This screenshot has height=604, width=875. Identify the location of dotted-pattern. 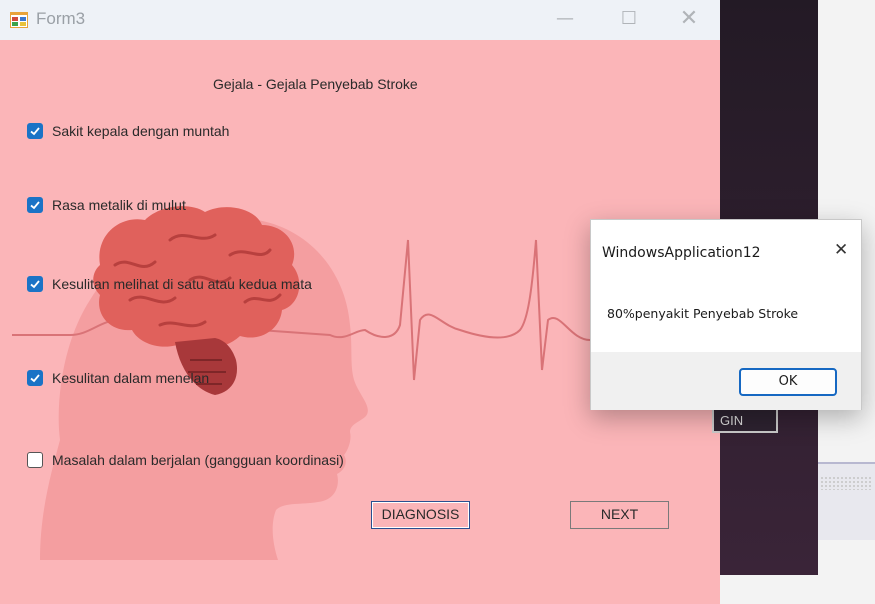
(846, 483).